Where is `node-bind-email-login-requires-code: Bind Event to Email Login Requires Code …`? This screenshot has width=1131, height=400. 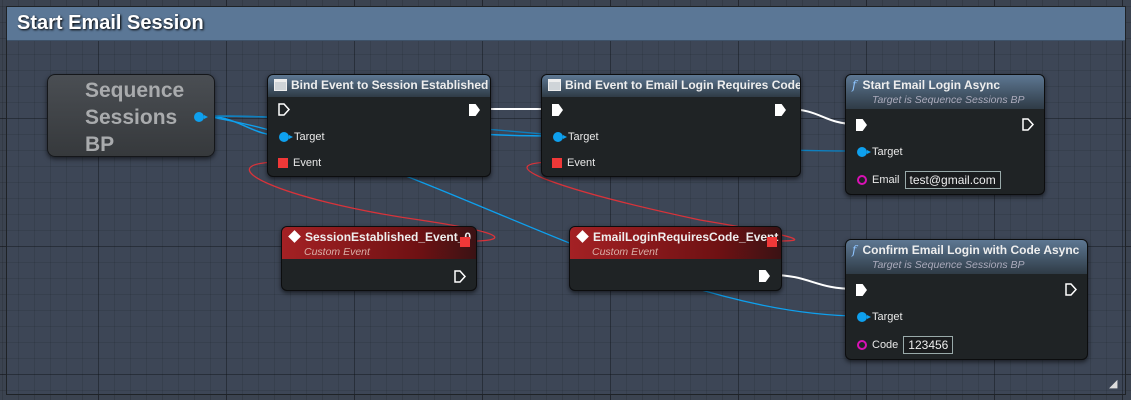
node-bind-email-login-requires-code: Bind Event to Email Login Requires Code … is located at coordinates (671, 125).